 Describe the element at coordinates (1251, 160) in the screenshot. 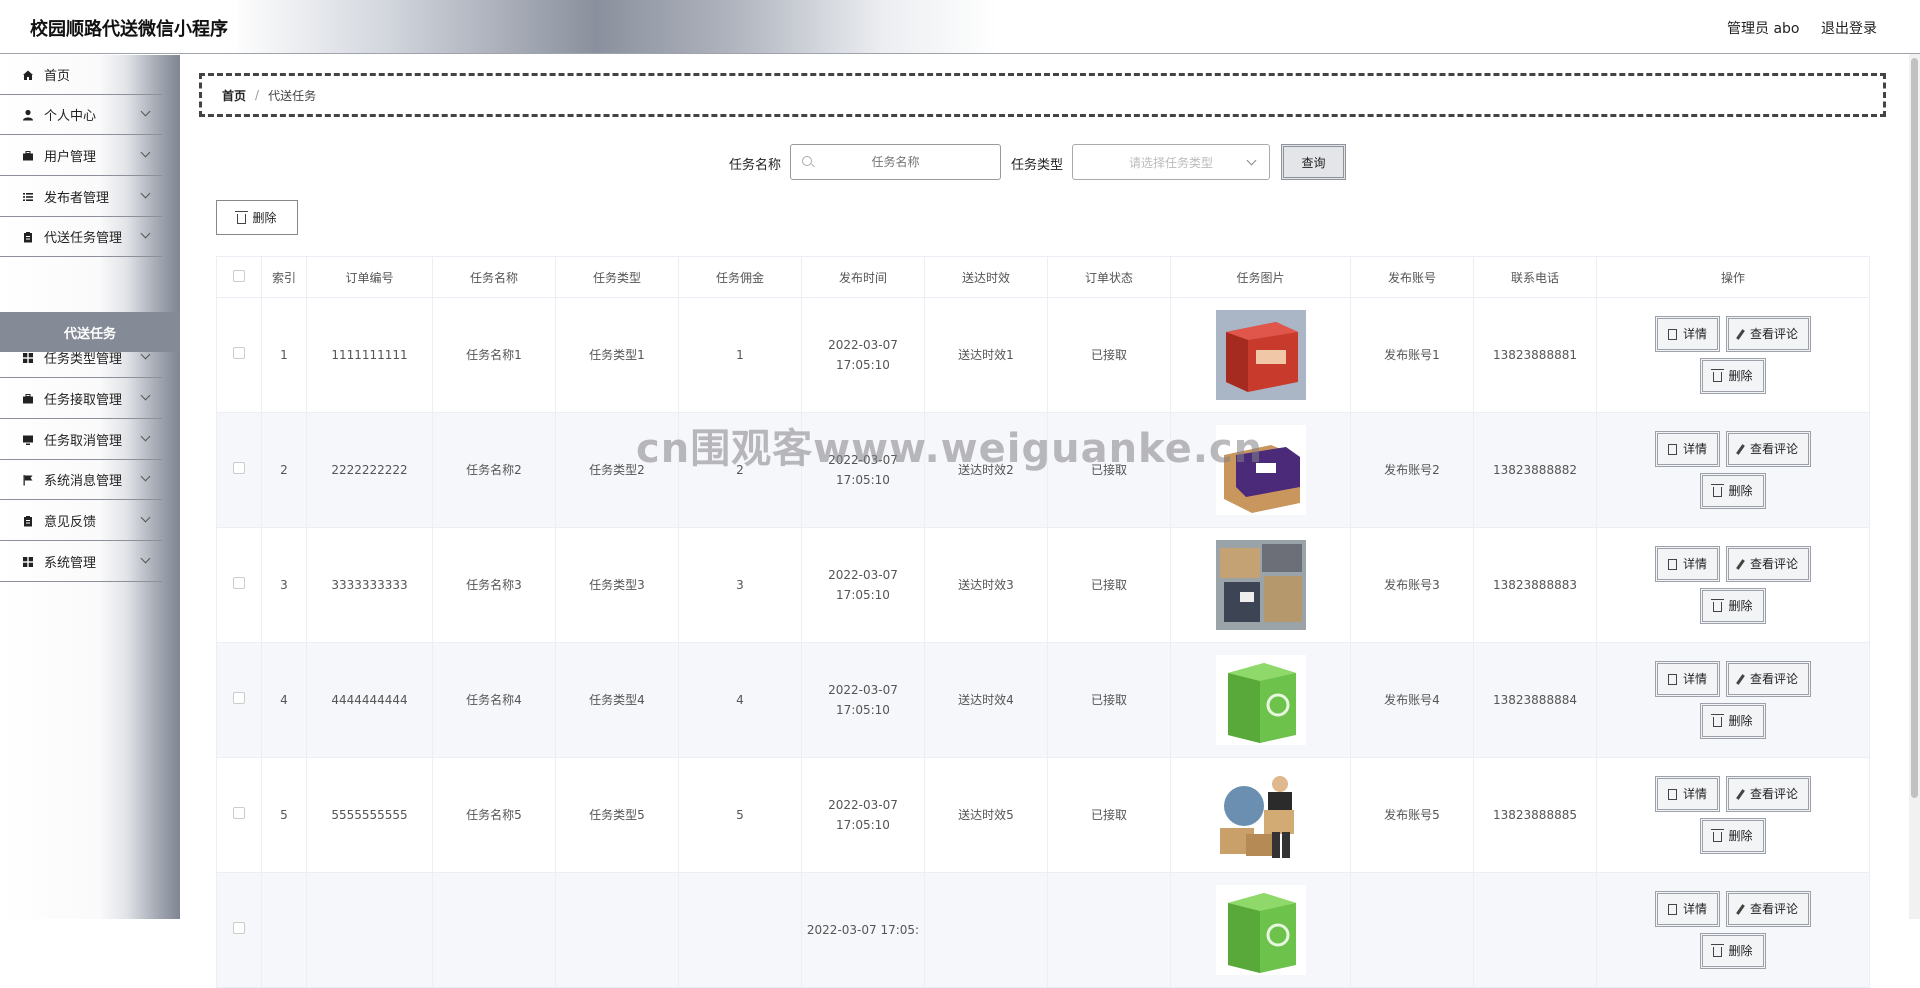

I see `chevron-down-icon` at that location.